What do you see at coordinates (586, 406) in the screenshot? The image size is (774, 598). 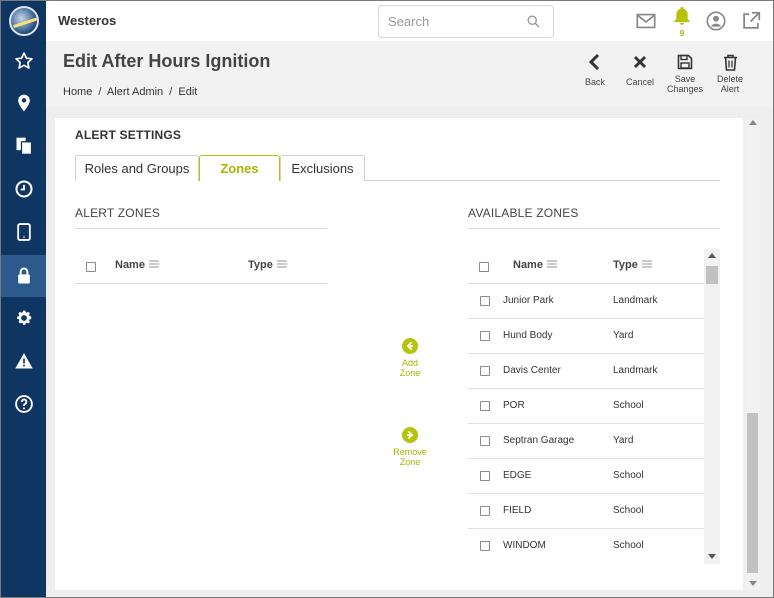 I see `table-row: POR School` at bounding box center [586, 406].